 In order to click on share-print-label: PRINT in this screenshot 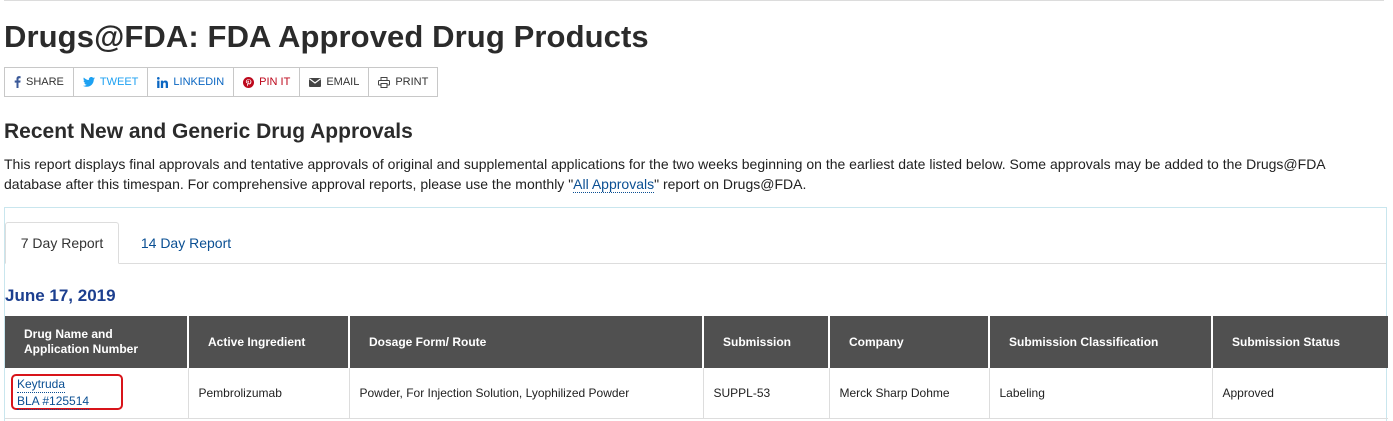, I will do `click(412, 82)`.